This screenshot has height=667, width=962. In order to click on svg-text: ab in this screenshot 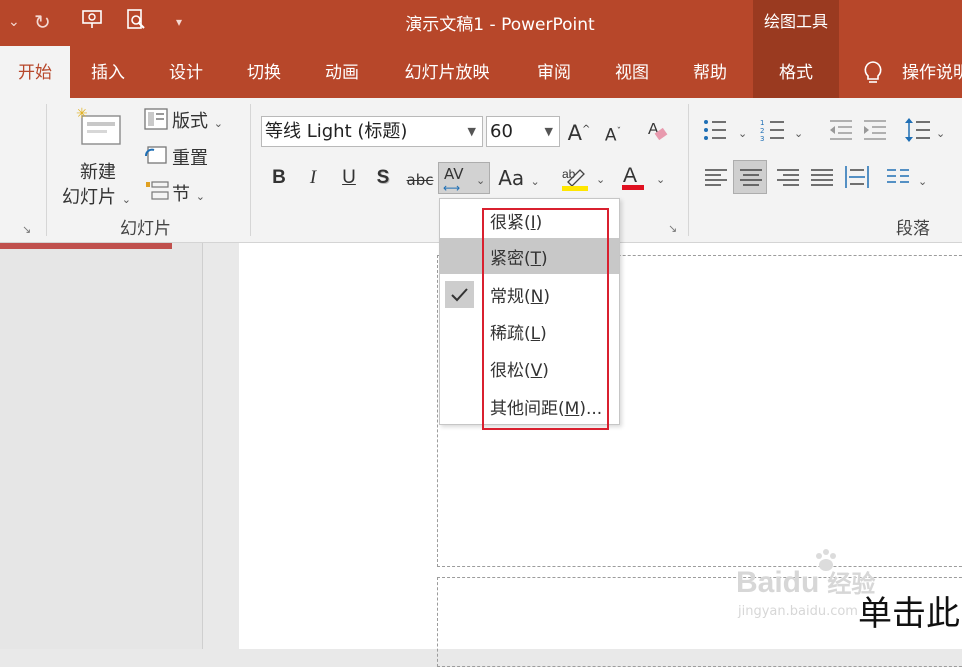, I will do `click(569, 174)`.